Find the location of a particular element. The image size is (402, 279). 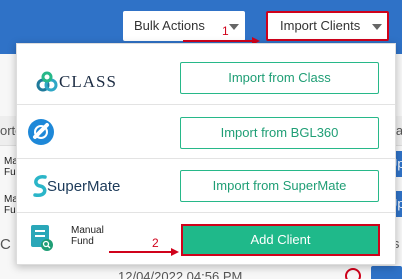

import-clients-button: Import Clients is located at coordinates (327, 26).